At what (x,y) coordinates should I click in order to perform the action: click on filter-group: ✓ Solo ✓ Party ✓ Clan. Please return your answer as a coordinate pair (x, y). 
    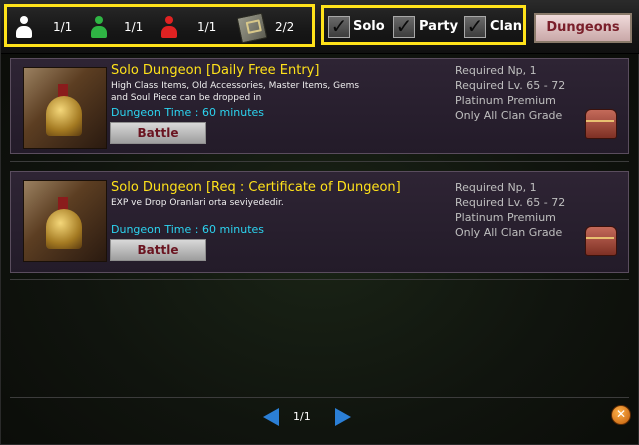
    Looking at the image, I should click on (423, 25).